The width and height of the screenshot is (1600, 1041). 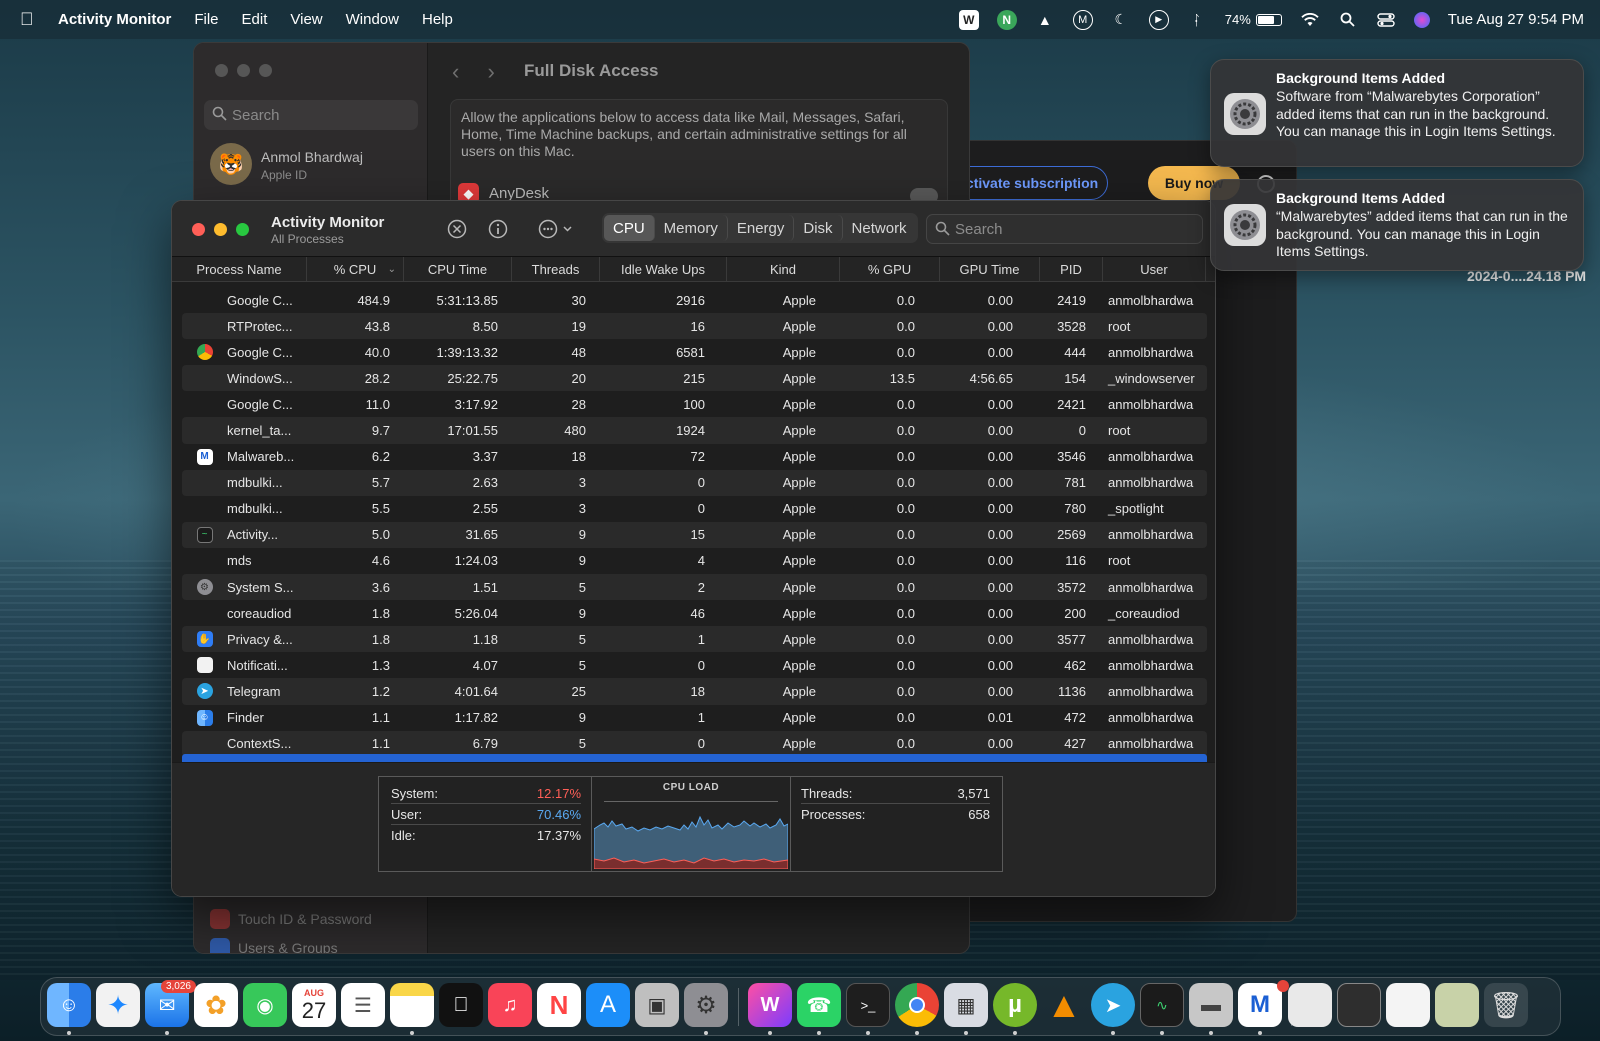 I want to click on menu-app-name: Activity Monitor, so click(x=114, y=19).